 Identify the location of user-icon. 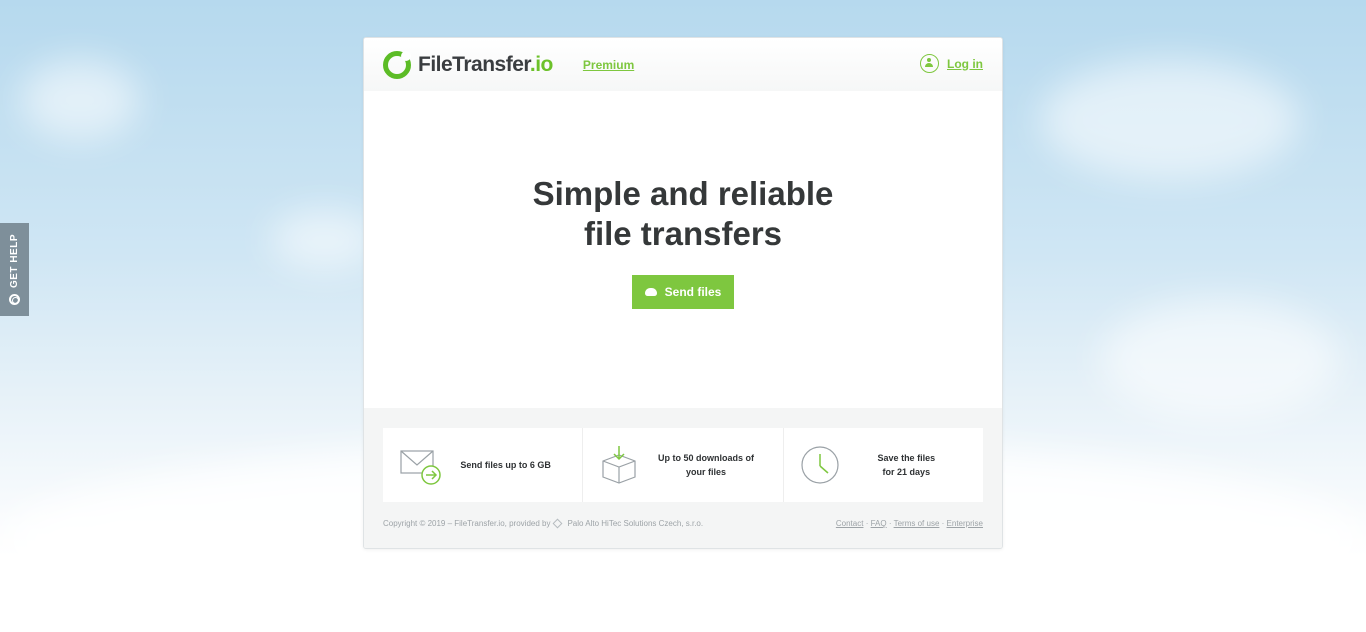
(929, 63).